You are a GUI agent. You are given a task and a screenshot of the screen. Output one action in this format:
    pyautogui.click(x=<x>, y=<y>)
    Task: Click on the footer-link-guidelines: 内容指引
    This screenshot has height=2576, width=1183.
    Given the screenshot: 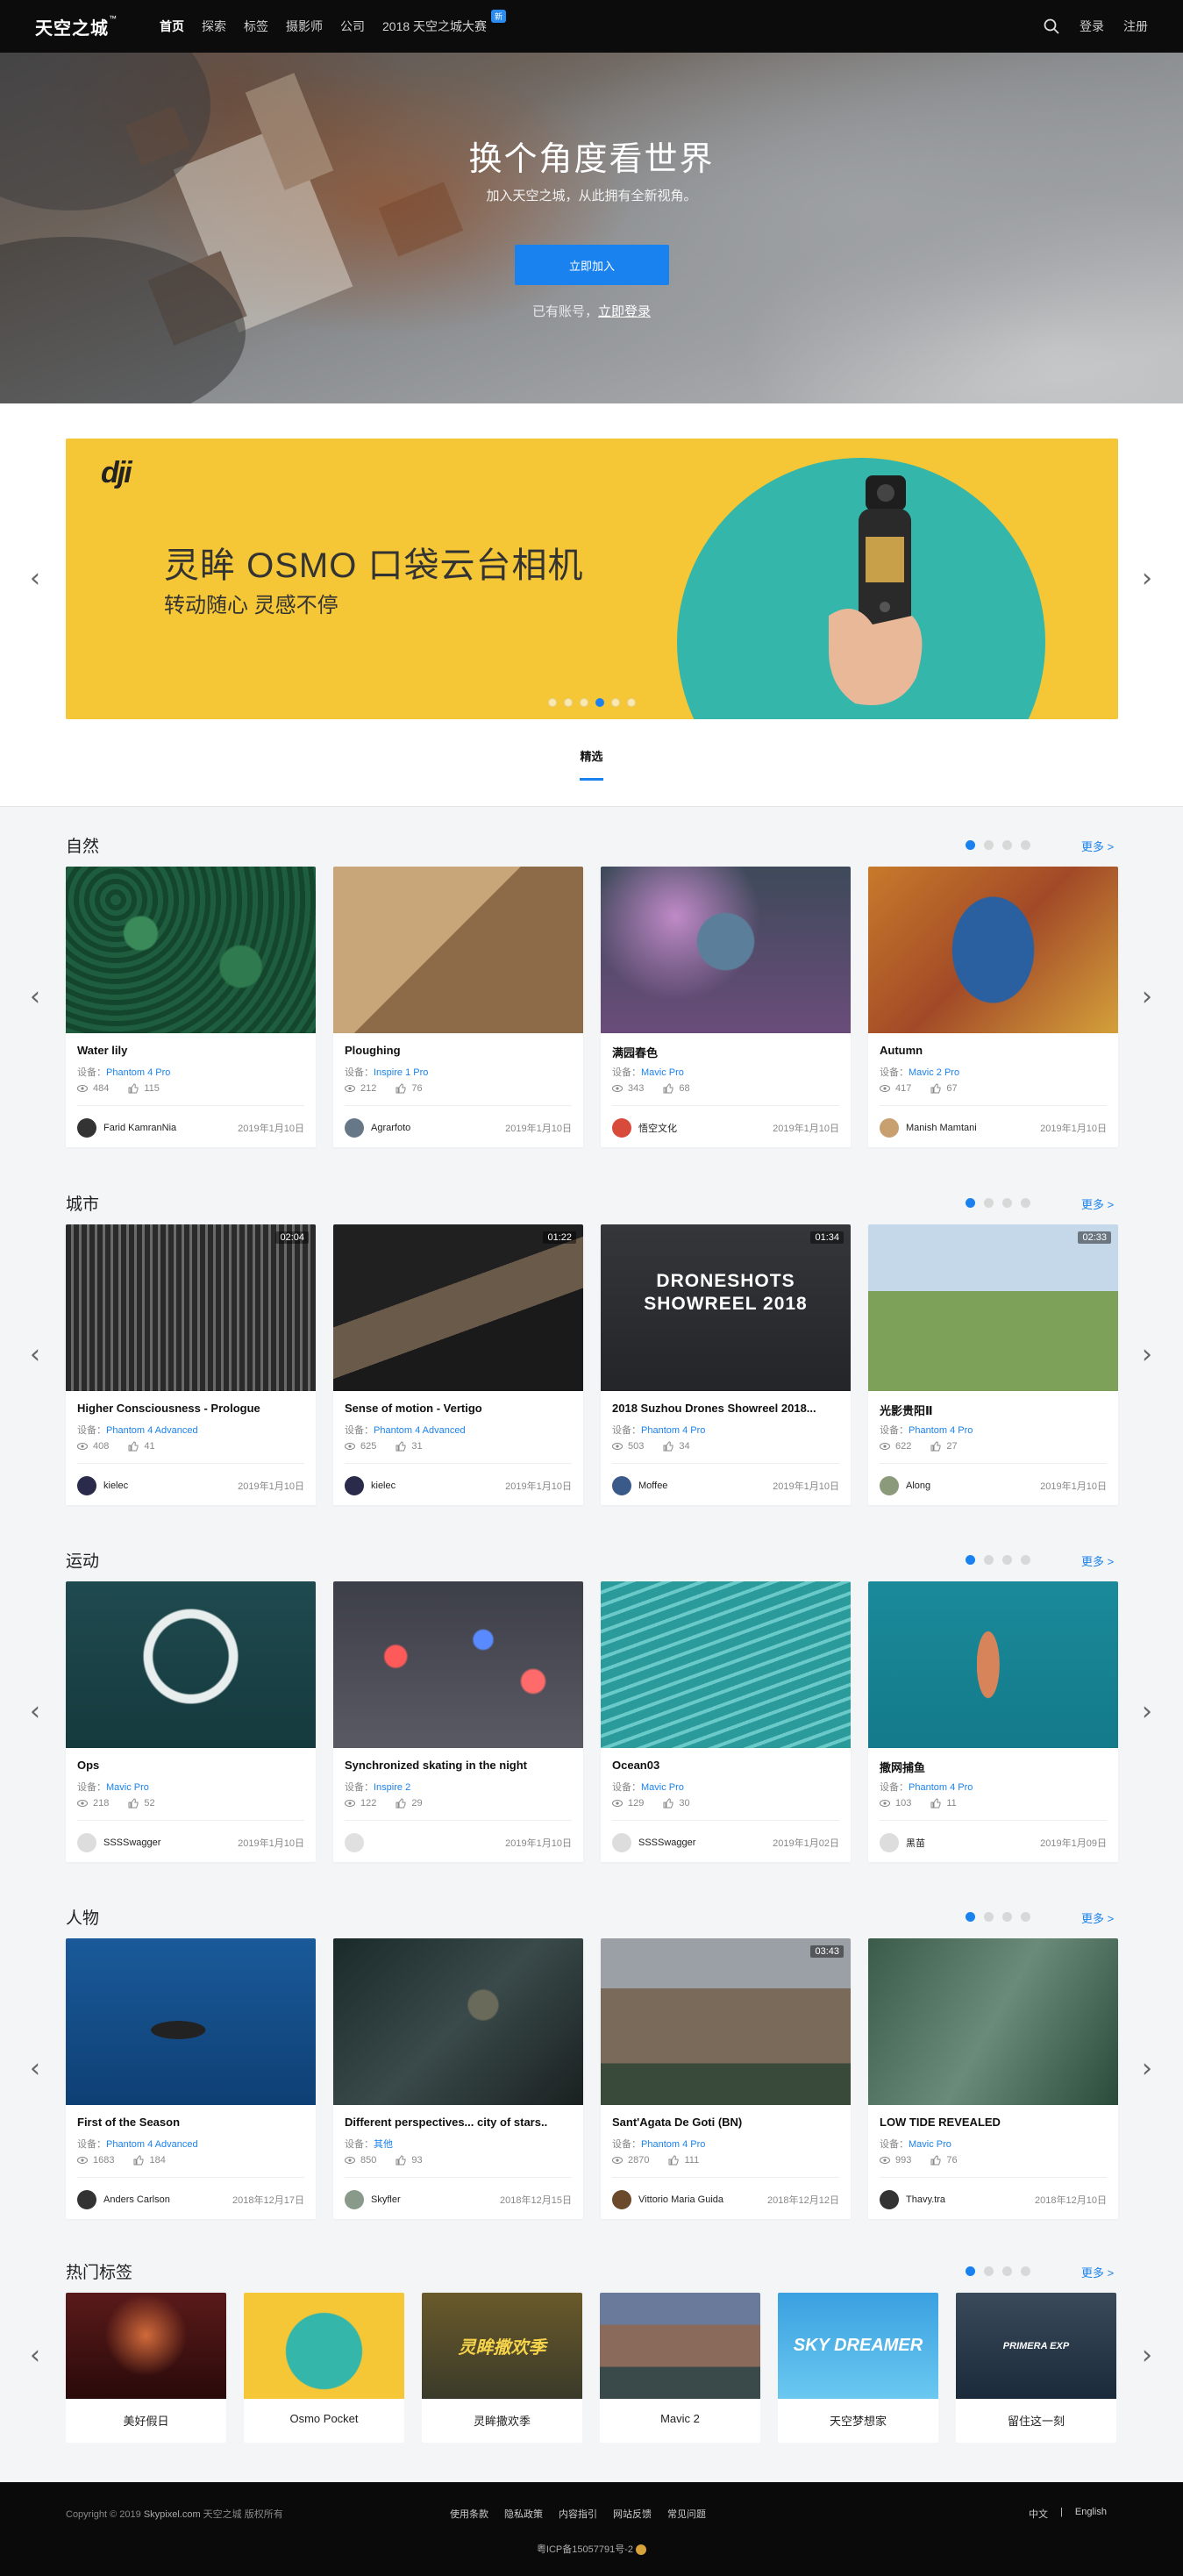 What is the action you would take?
    pyautogui.click(x=578, y=2514)
    